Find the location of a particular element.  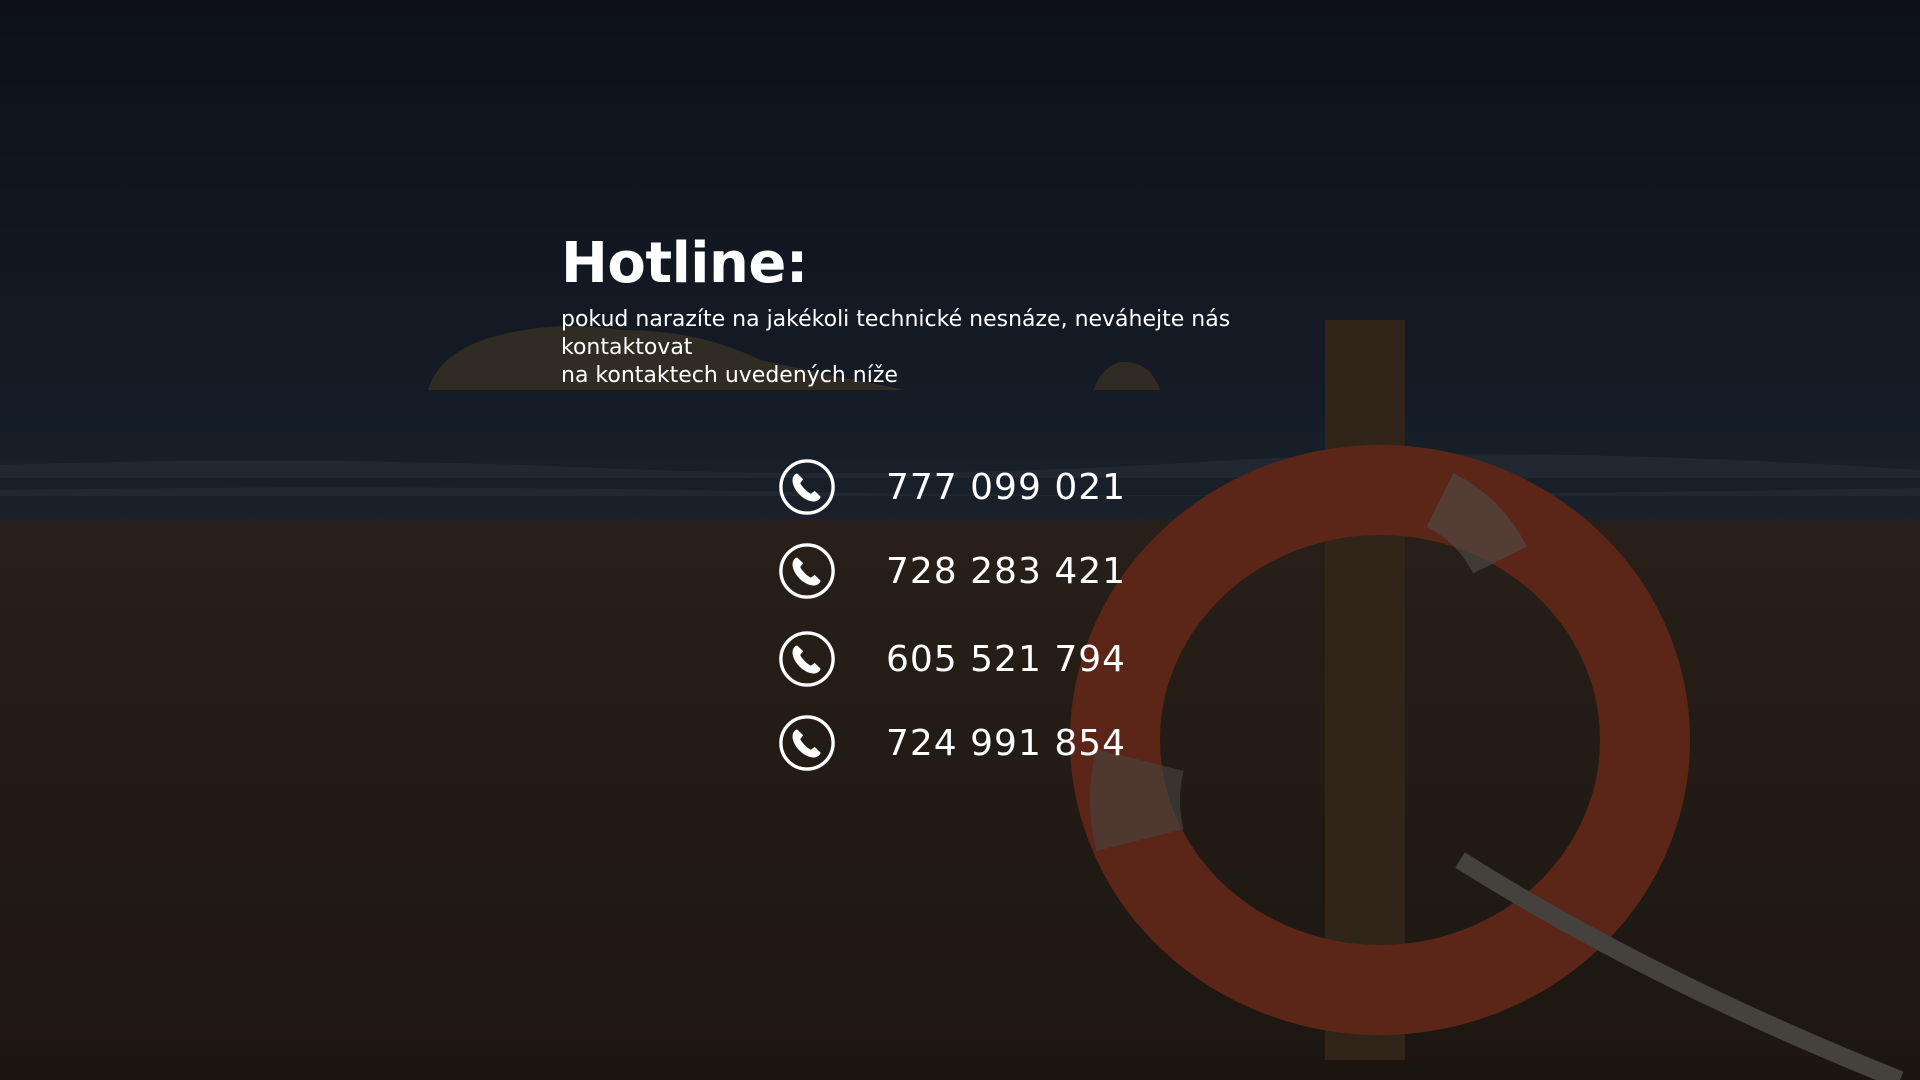

phone-number: 777 099 021 is located at coordinates (1006, 487).